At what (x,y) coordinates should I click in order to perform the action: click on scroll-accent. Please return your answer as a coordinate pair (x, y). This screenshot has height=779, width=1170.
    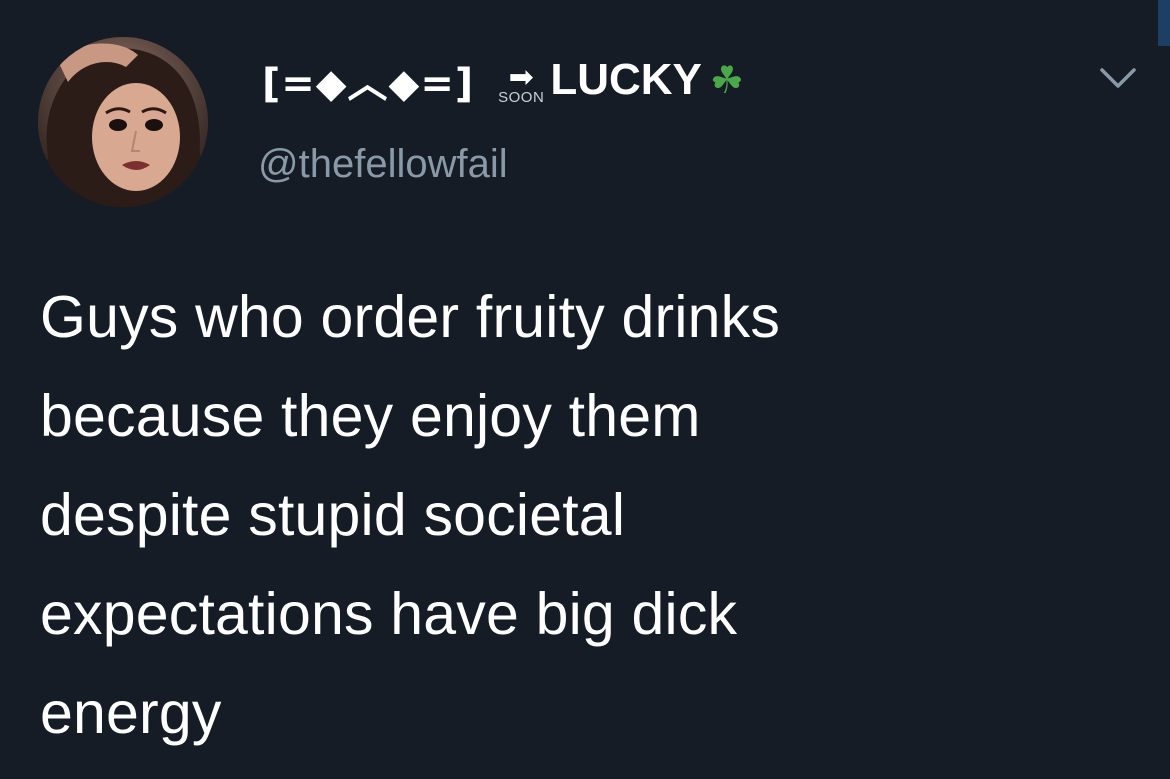
    Looking at the image, I should click on (1164, 23).